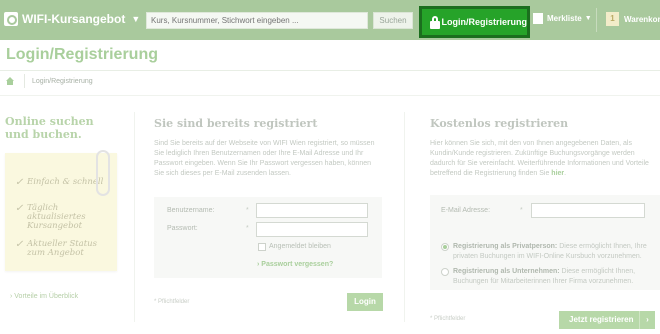  Describe the element at coordinates (445, 272) in the screenshot. I see `company-radio` at that location.